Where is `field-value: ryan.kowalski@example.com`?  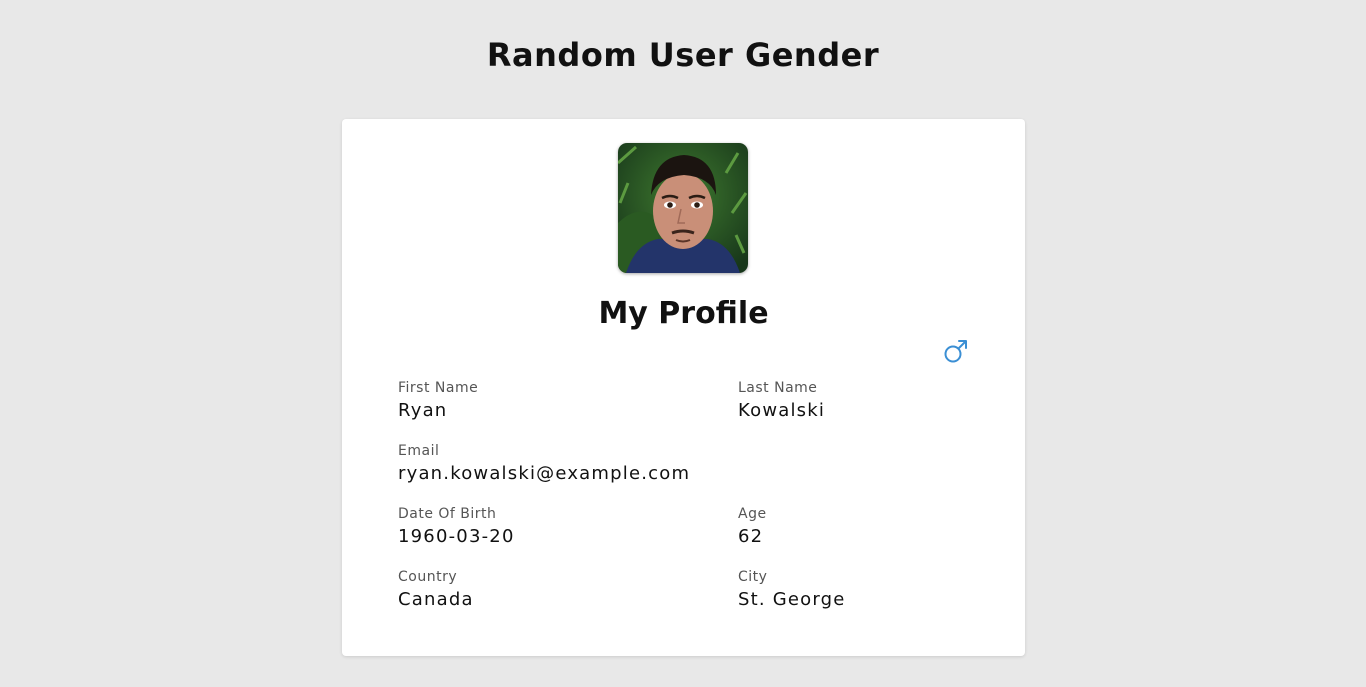
field-value: ryan.kowalski@example.com is located at coordinates (544, 473).